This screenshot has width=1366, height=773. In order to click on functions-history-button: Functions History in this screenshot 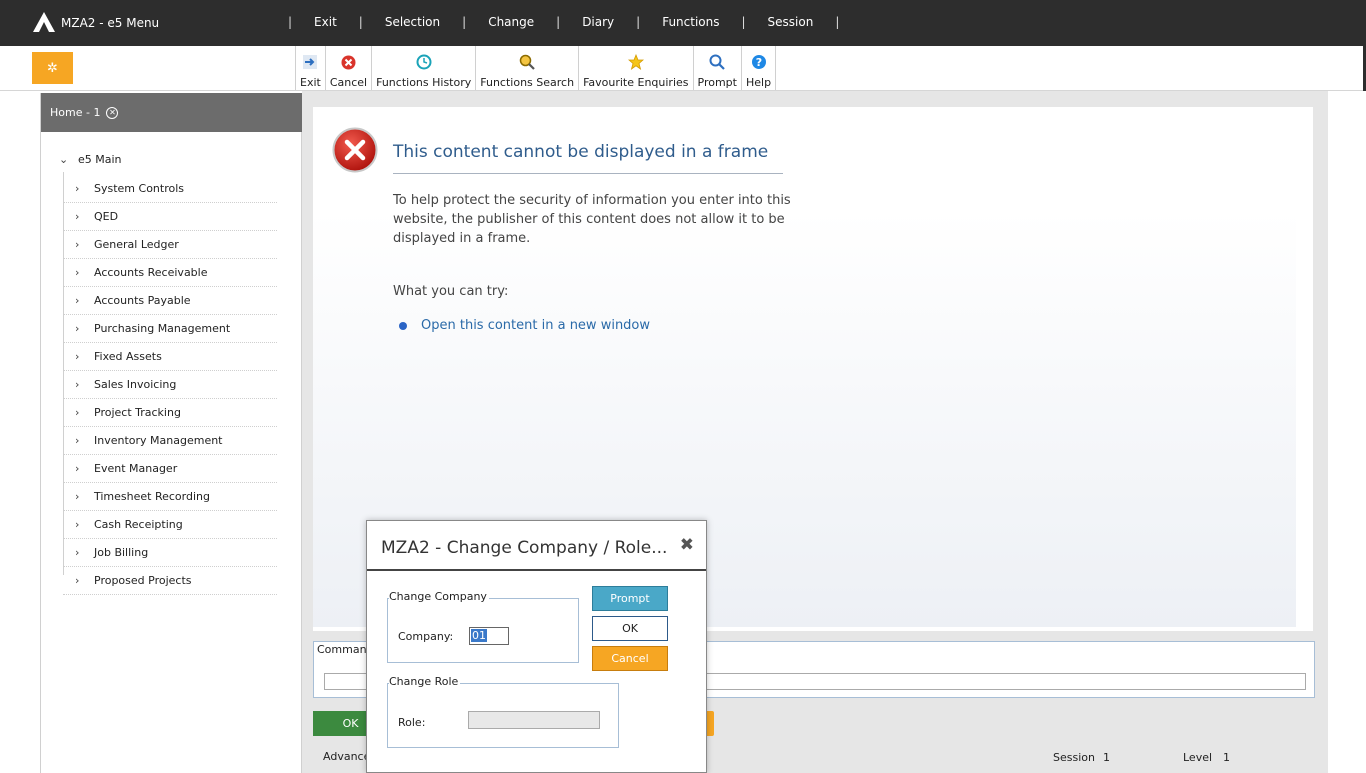, I will do `click(423, 68)`.